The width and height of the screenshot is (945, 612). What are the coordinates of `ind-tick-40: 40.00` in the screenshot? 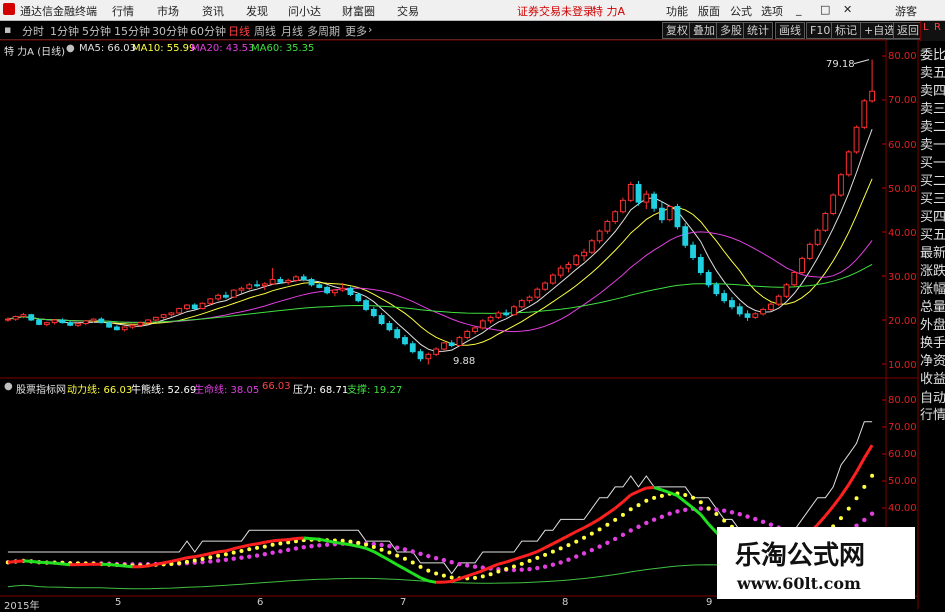 It's located at (902, 508).